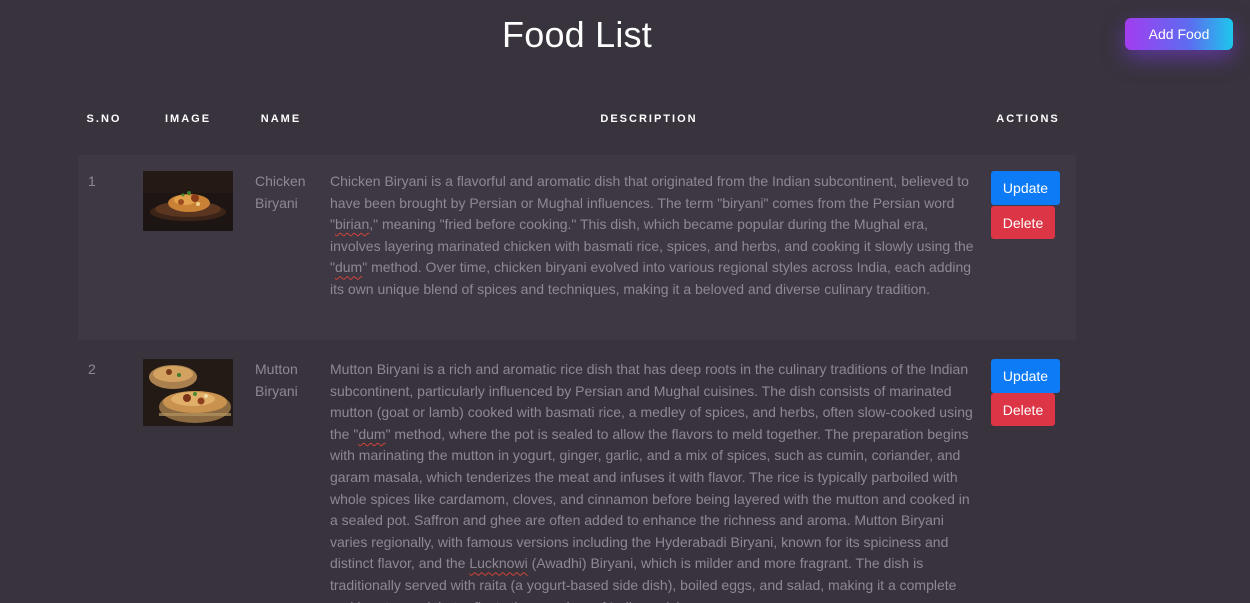 The image size is (1250, 603). I want to click on mutton-biryani-image, so click(188, 392).